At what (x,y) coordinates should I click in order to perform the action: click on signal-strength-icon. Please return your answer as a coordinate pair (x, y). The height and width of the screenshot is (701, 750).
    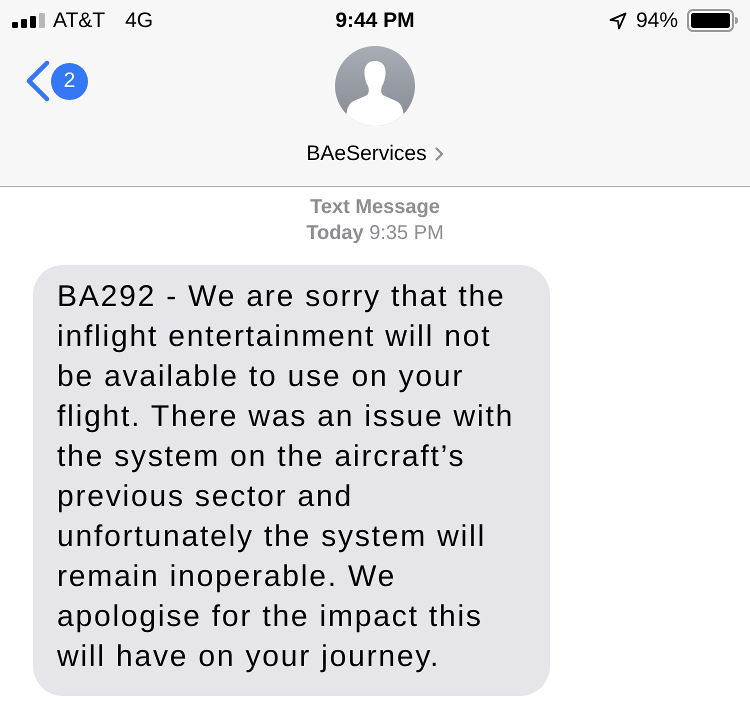
    Looking at the image, I should click on (28, 20).